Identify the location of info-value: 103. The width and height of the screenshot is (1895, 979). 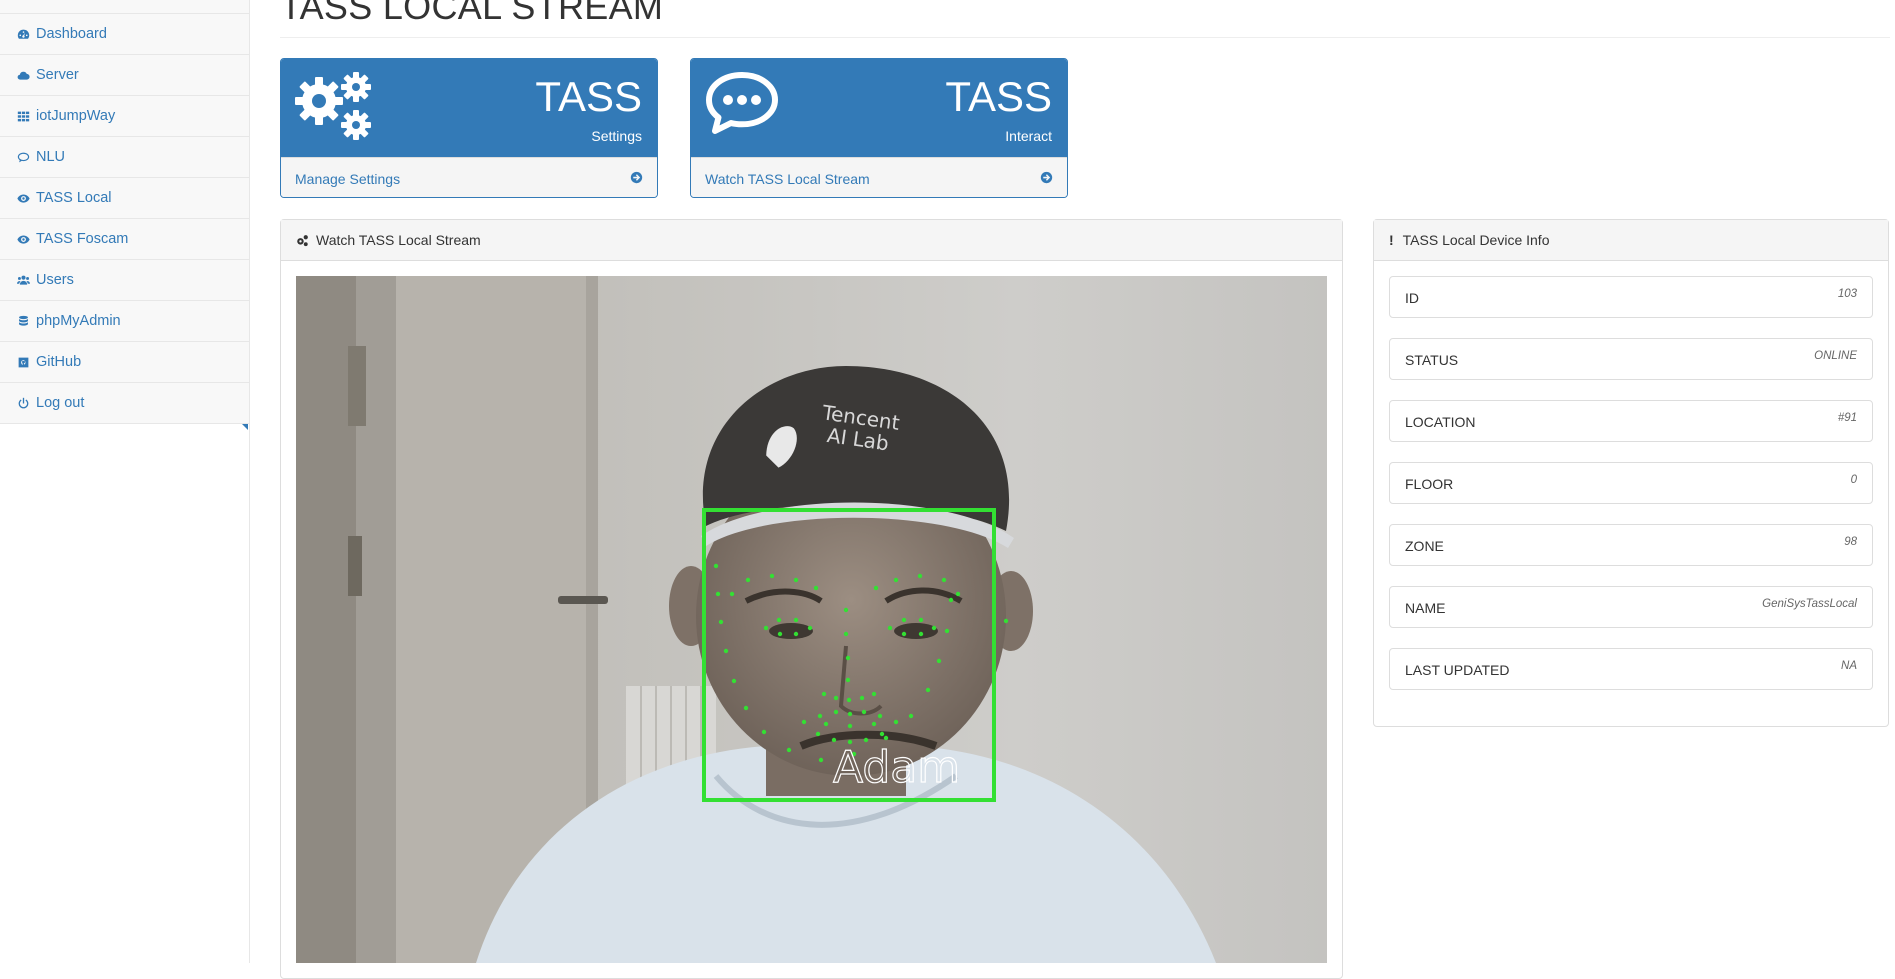
(1847, 294).